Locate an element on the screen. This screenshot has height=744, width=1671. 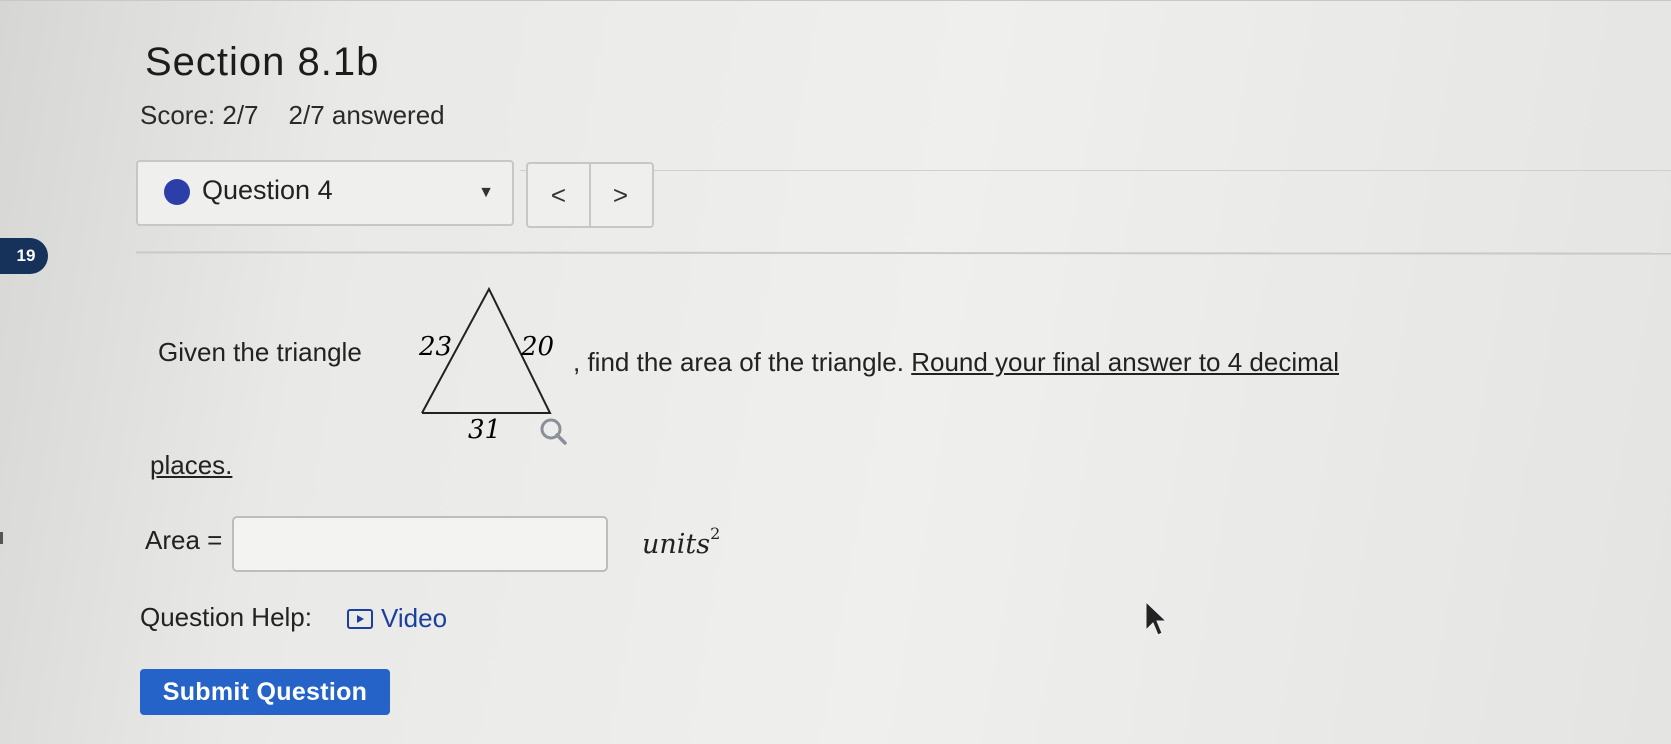
question-text-prefix: Given the triangle is located at coordinates (260, 352).